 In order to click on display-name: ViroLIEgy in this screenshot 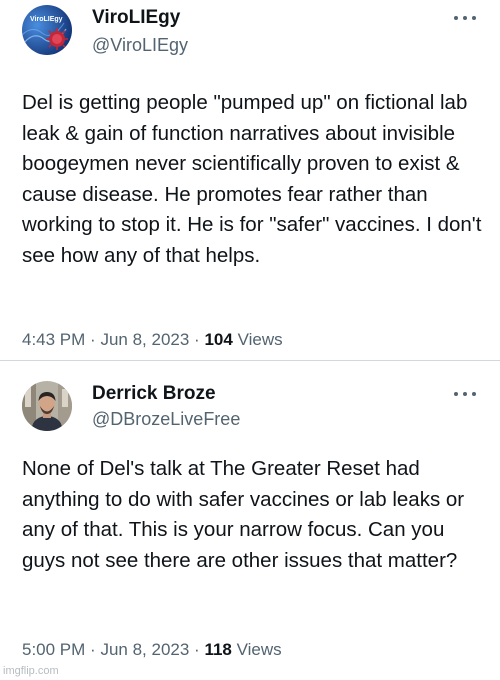, I will do `click(136, 18)`.